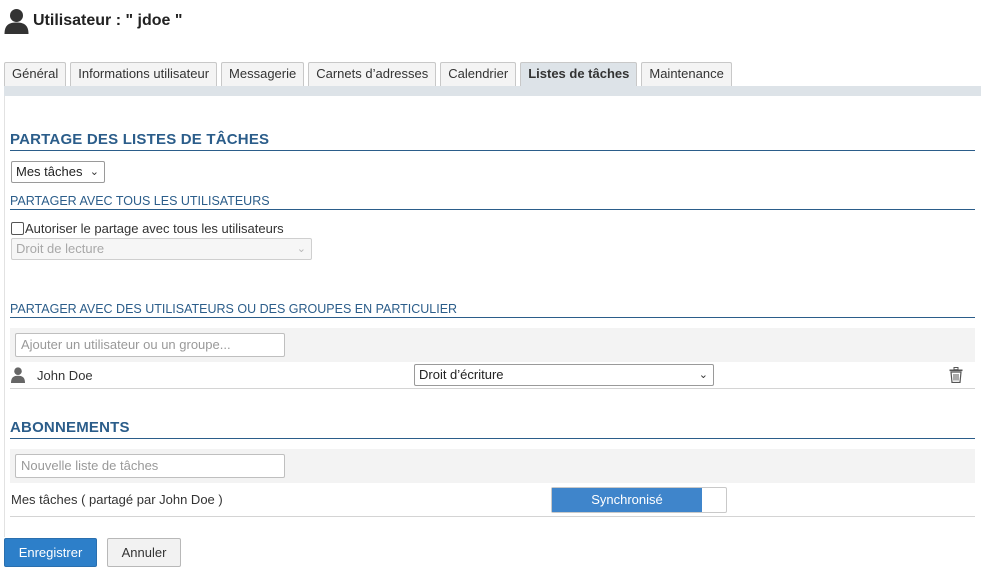 Image resolution: width=981 pixels, height=567 pixels. Describe the element at coordinates (492, 466) in the screenshot. I see `new-subscription-panel: Nouvelle liste de tâches` at that location.